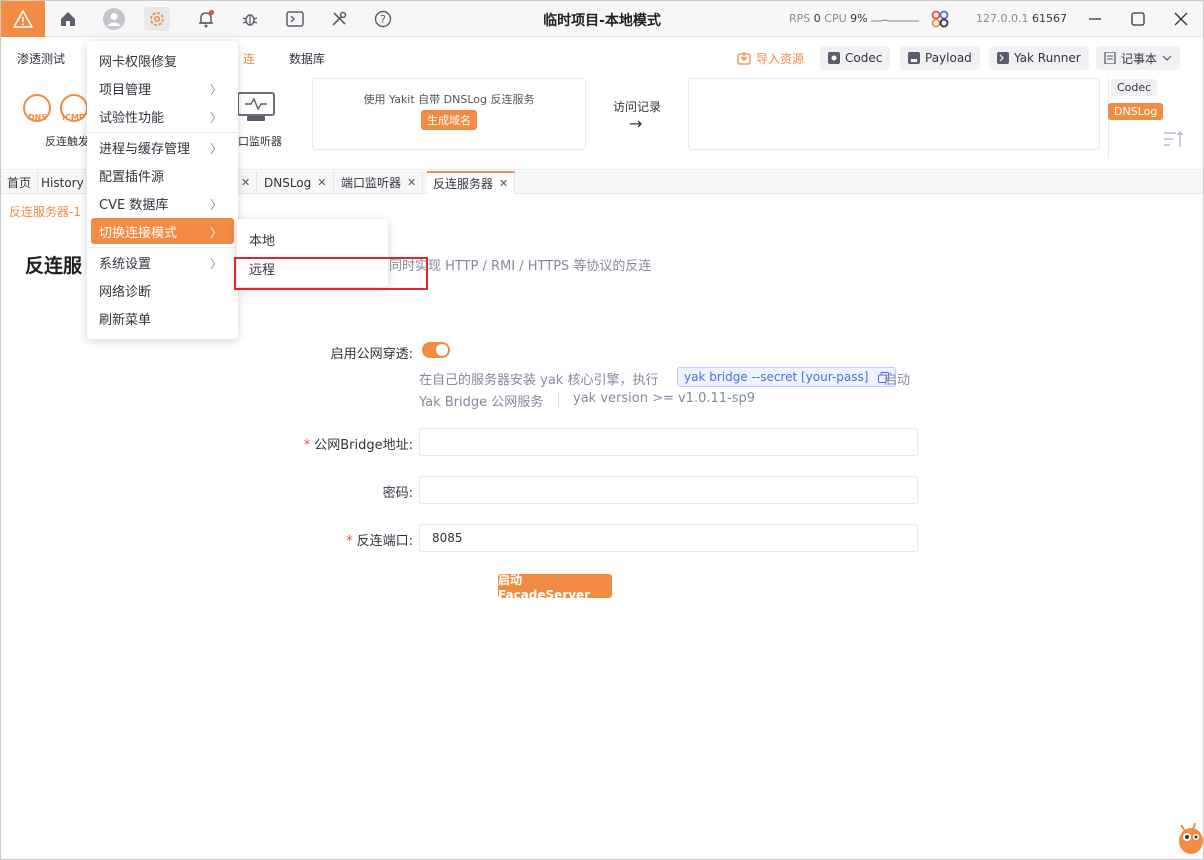  What do you see at coordinates (162, 231) in the screenshot?
I see `menu-item-switch-connection-mode: 切换连接模式〉` at bounding box center [162, 231].